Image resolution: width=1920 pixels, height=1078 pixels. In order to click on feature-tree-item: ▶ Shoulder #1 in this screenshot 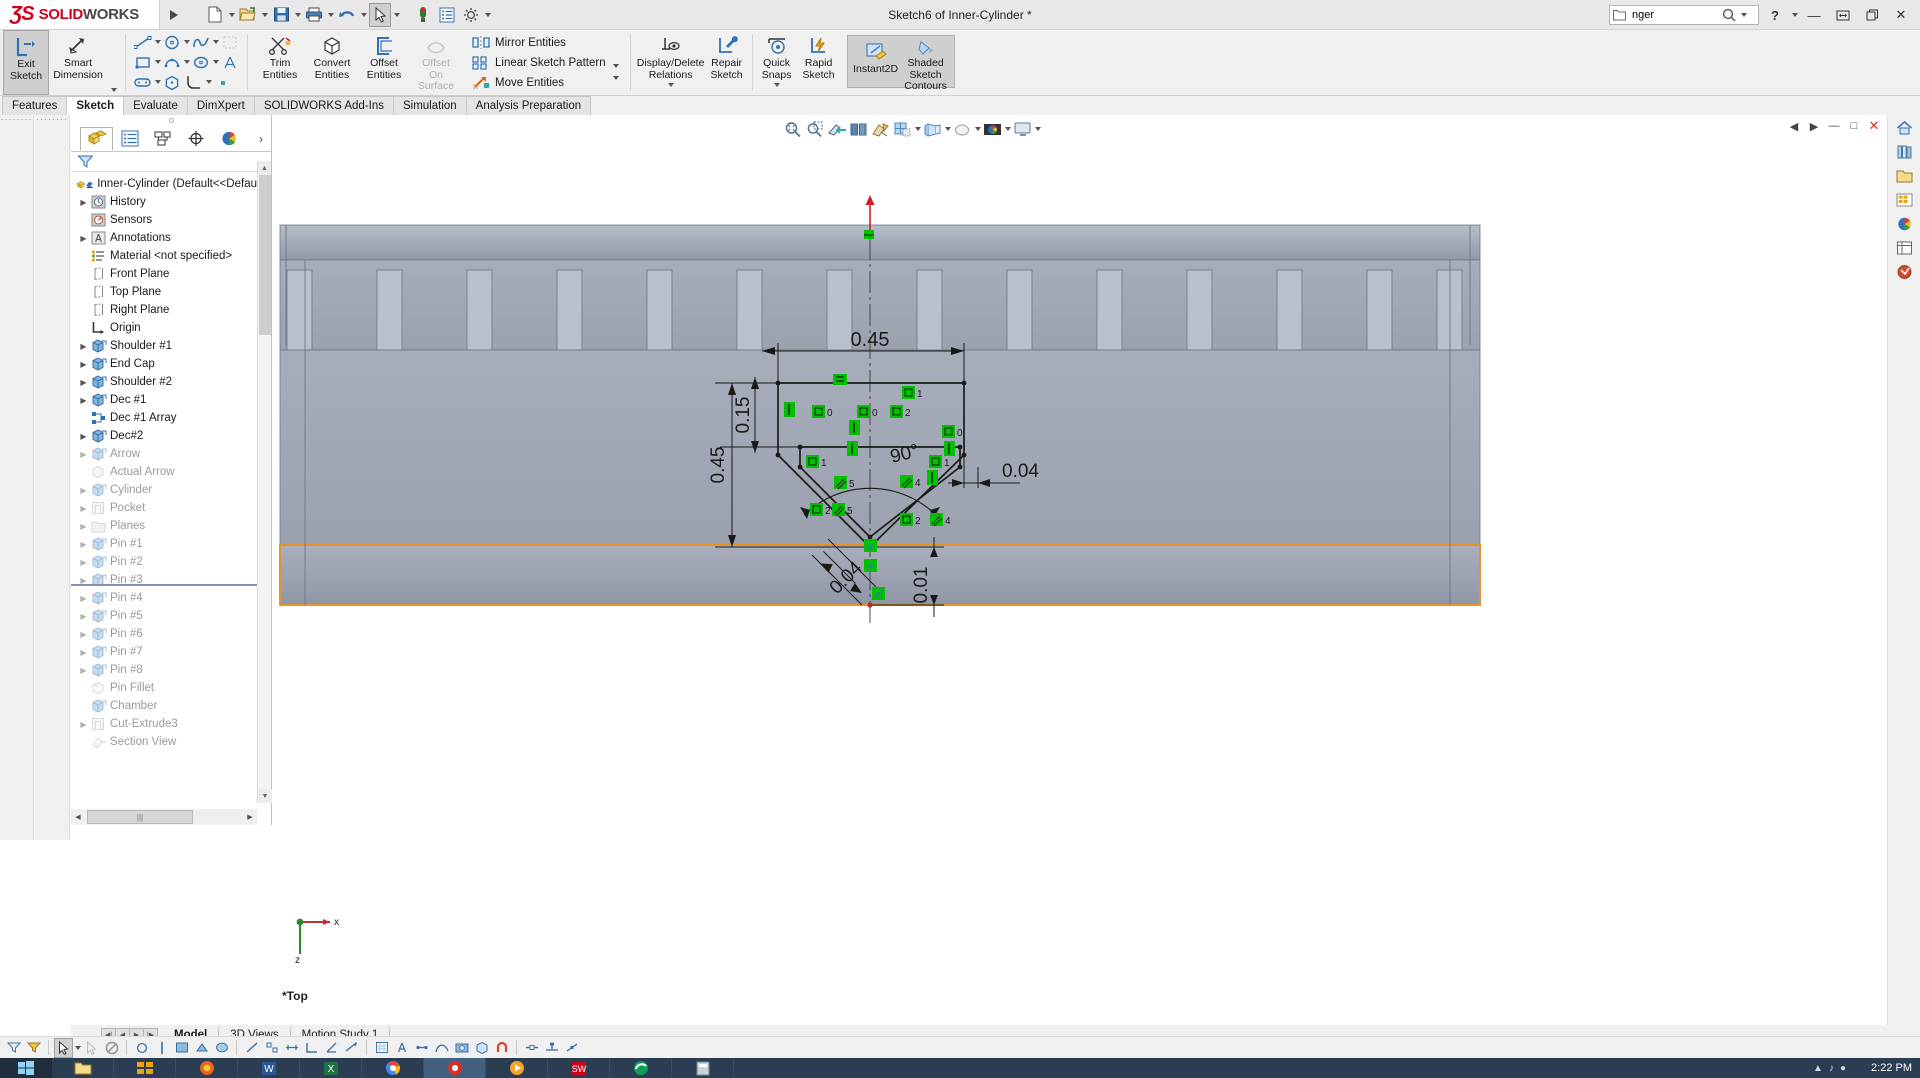, I will do `click(164, 346)`.